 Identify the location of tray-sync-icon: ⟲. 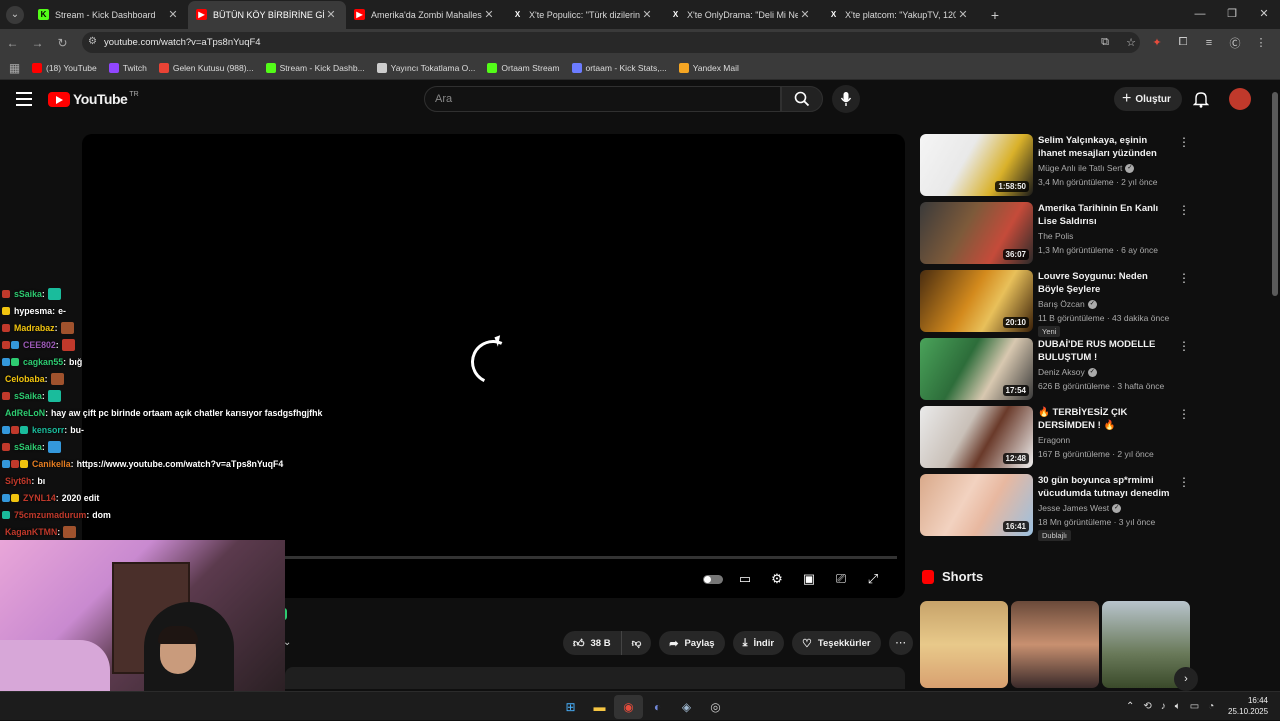
(1147, 706).